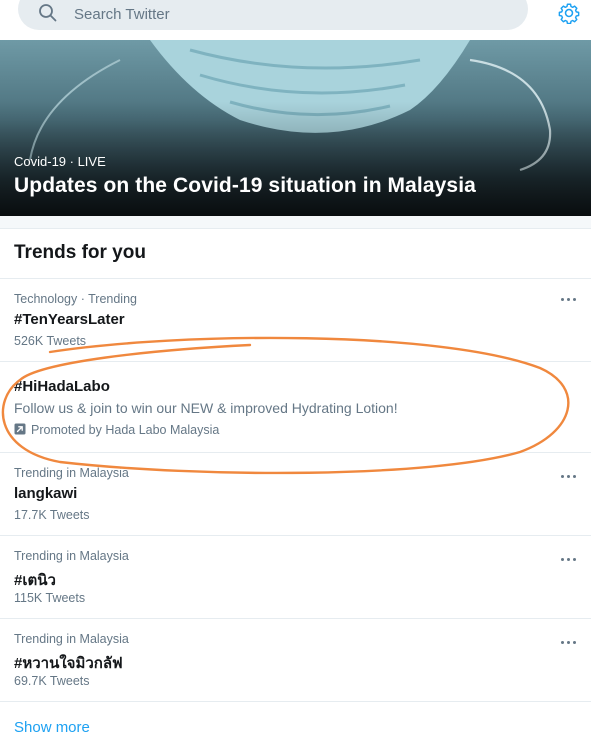  What do you see at coordinates (50, 341) in the screenshot?
I see `trend-tweet-count: 526K Tweets` at bounding box center [50, 341].